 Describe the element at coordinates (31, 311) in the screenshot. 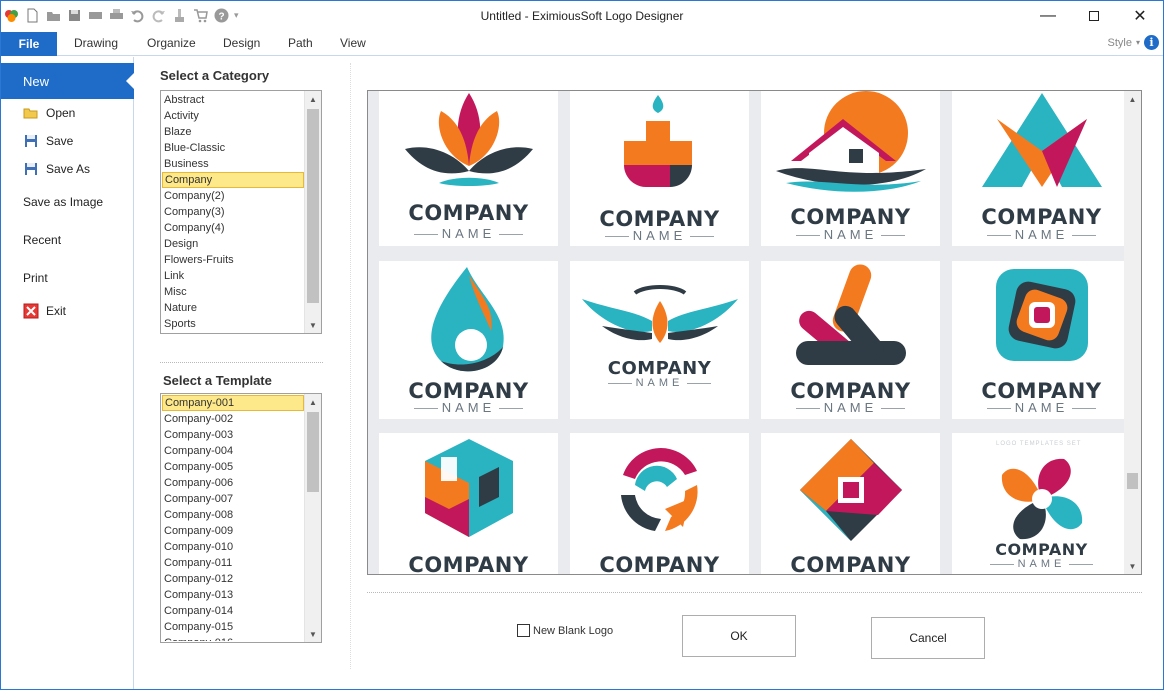

I see `exit-icon` at that location.